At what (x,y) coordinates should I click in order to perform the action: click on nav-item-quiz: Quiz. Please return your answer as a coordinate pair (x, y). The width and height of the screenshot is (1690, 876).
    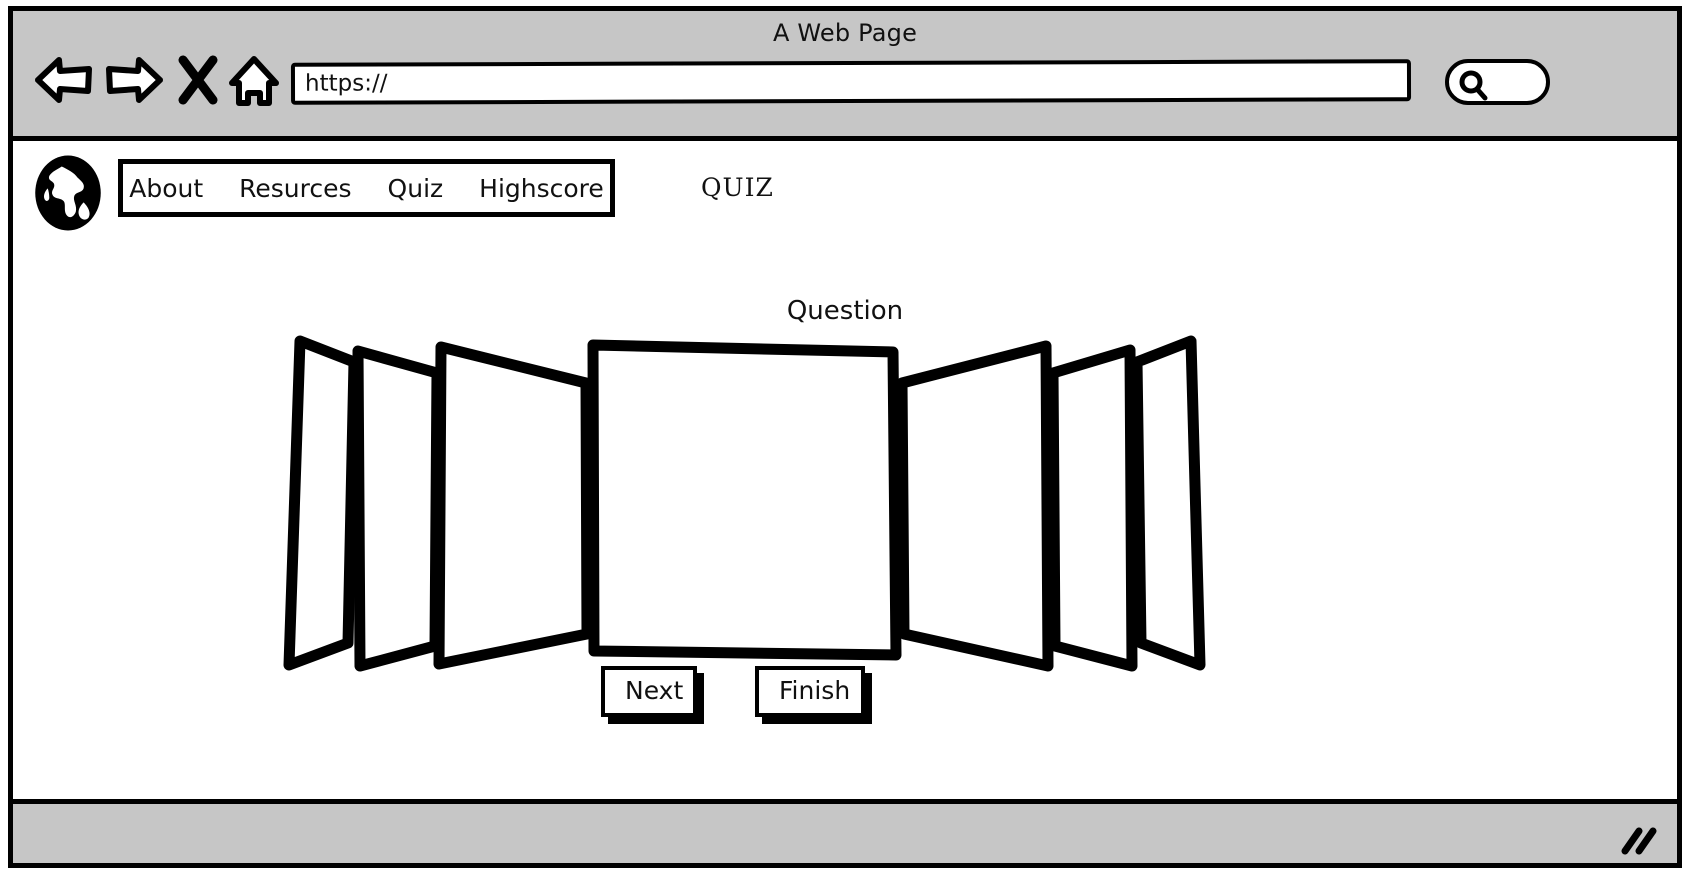
    Looking at the image, I should click on (416, 188).